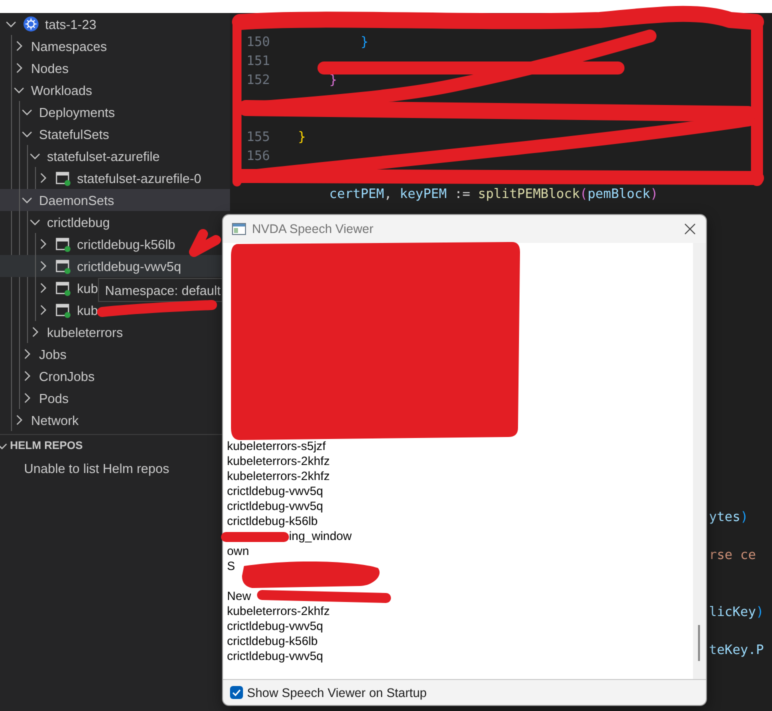 The width and height of the screenshot is (772, 711). What do you see at coordinates (584, 194) in the screenshot?
I see `code-text: (` at bounding box center [584, 194].